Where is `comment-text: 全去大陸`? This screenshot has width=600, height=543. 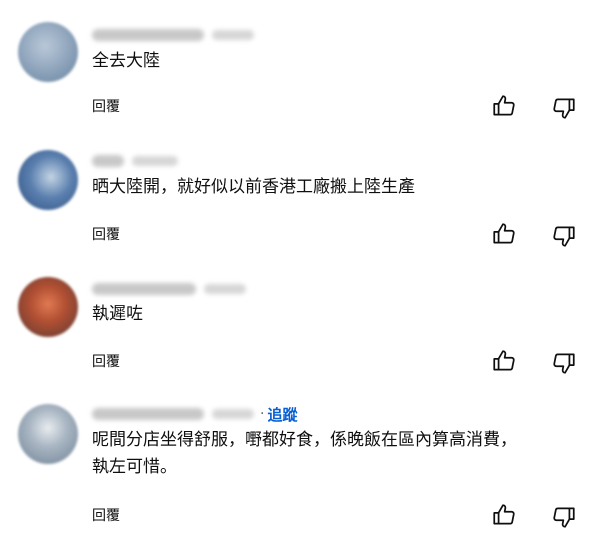 comment-text: 全去大陸 is located at coordinates (126, 61).